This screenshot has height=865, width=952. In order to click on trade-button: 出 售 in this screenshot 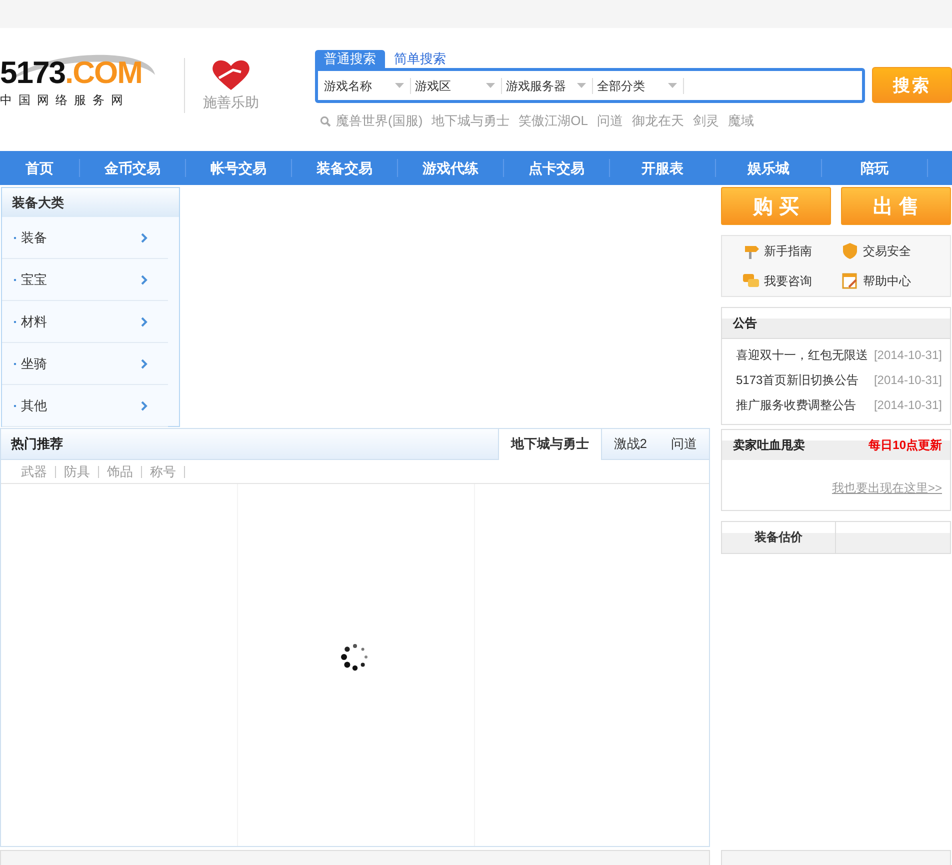, I will do `click(896, 206)`.